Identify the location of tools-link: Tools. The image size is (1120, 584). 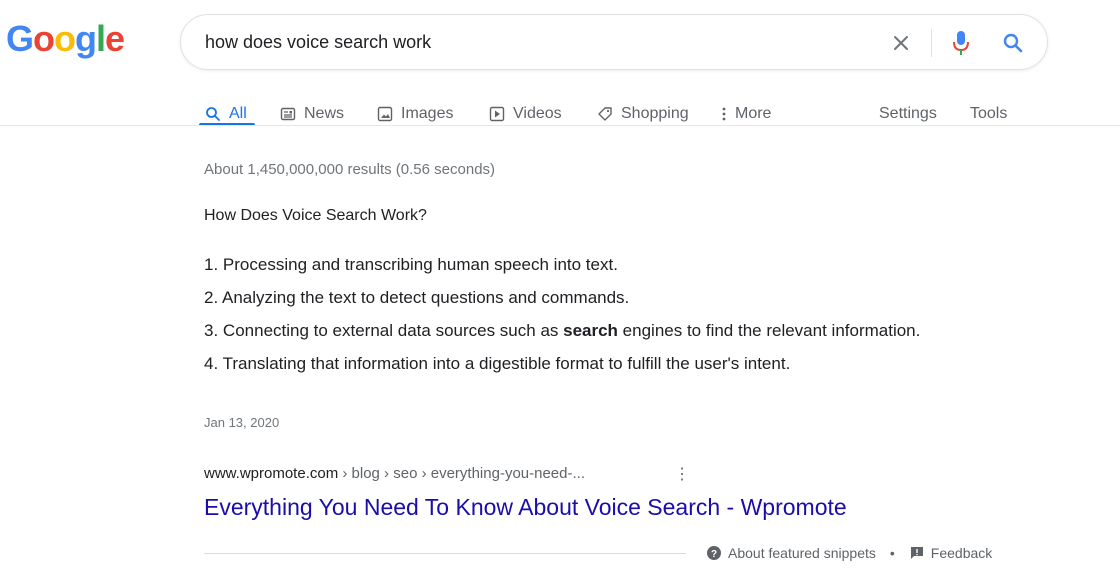
(988, 114).